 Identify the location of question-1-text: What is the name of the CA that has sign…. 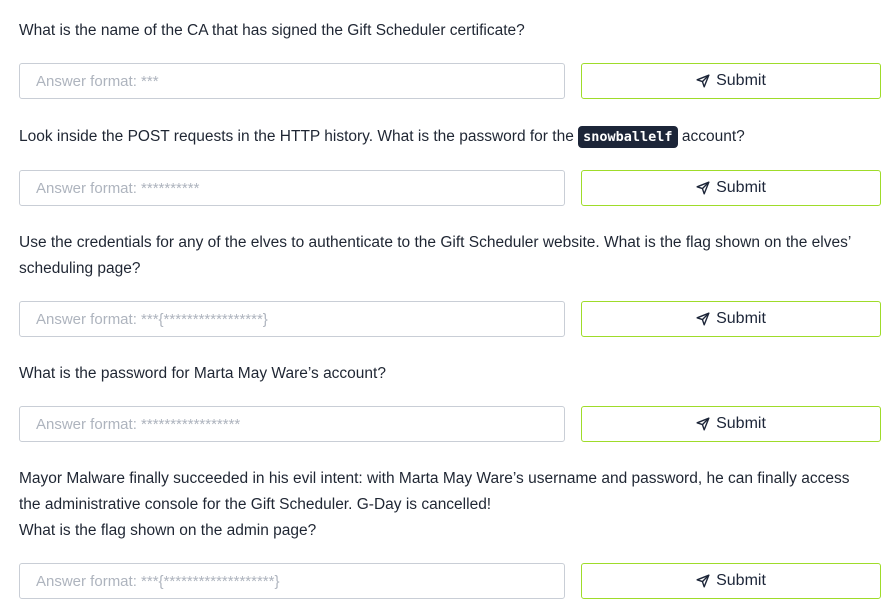
(272, 30).